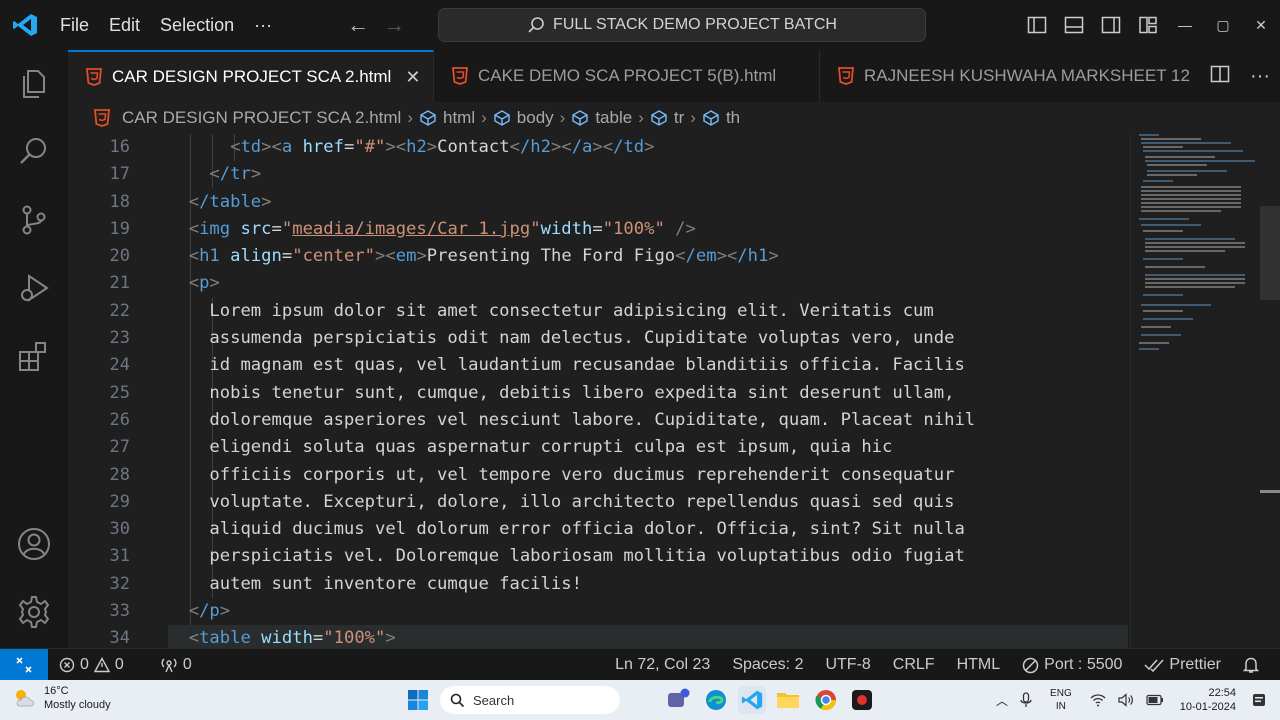 Image resolution: width=1280 pixels, height=720 pixels. I want to click on vscode-taskbar-icon, so click(752, 700).